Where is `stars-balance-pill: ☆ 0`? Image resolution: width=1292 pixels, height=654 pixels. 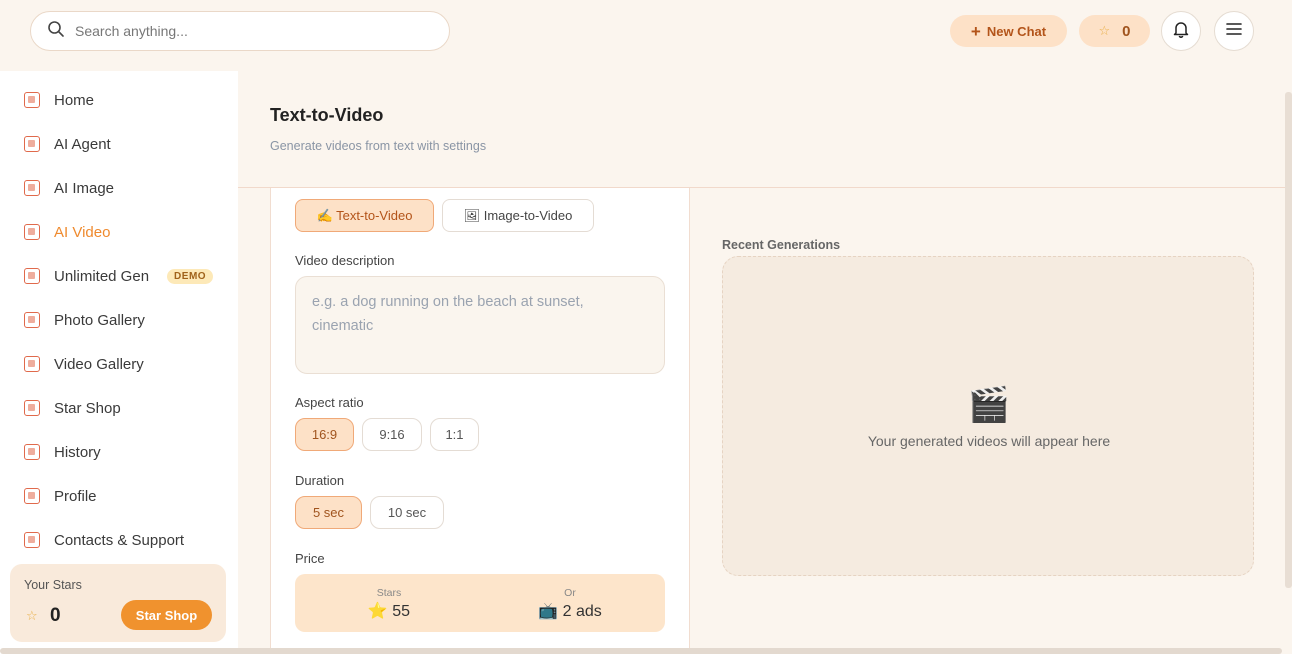
stars-balance-pill: ☆ 0 is located at coordinates (1114, 31).